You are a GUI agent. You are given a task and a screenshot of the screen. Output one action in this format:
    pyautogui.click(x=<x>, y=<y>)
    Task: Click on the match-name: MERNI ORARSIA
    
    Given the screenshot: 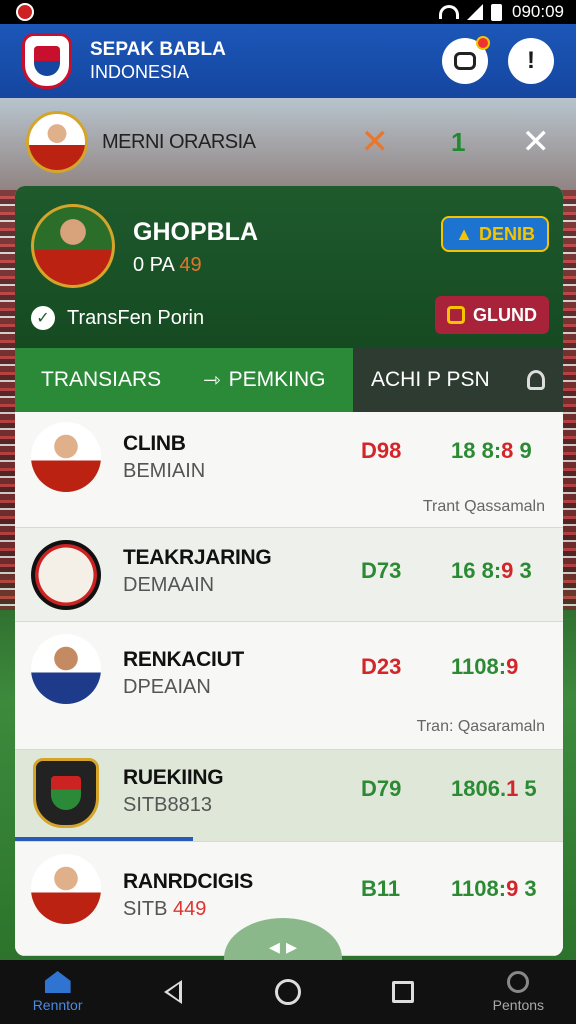 What is the action you would take?
    pyautogui.click(x=179, y=141)
    